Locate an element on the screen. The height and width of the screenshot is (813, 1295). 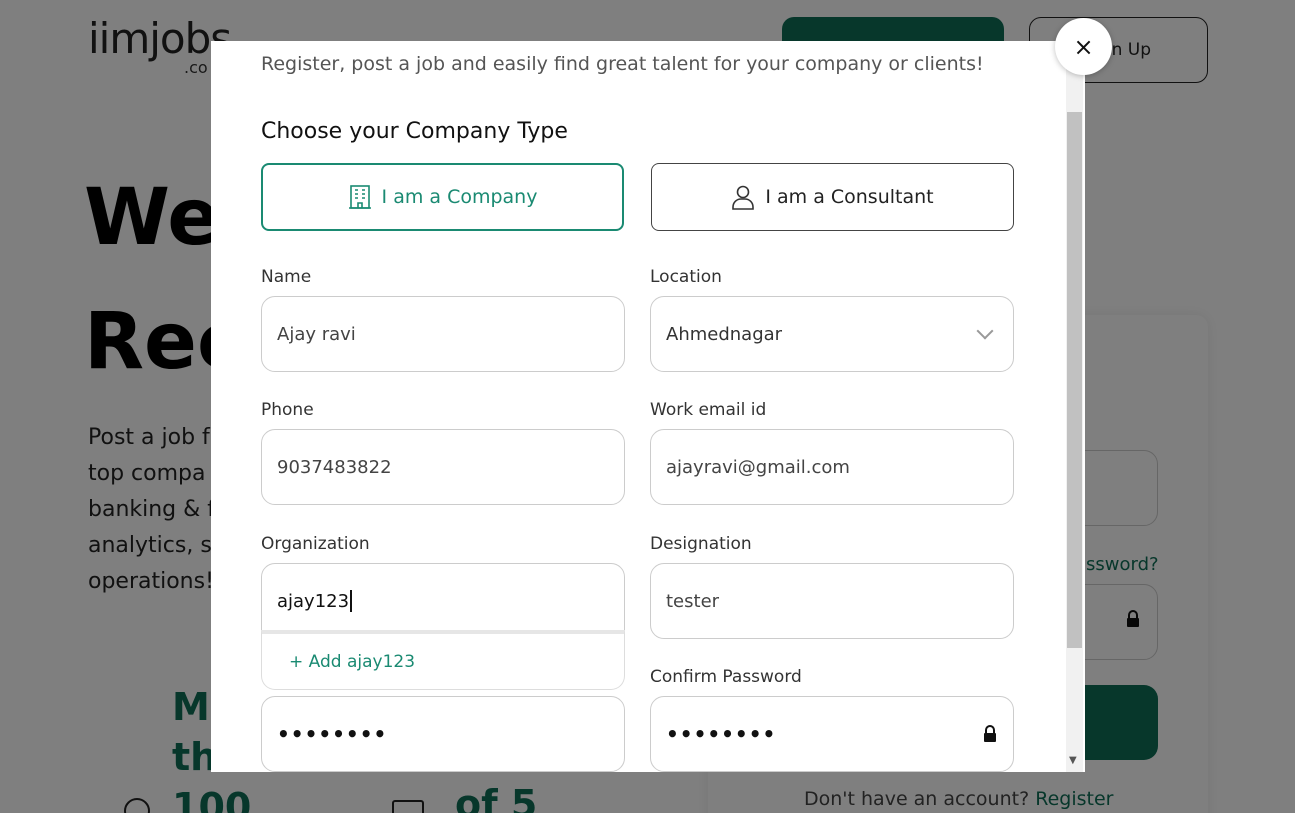
designation-label: Designation is located at coordinates (701, 544).